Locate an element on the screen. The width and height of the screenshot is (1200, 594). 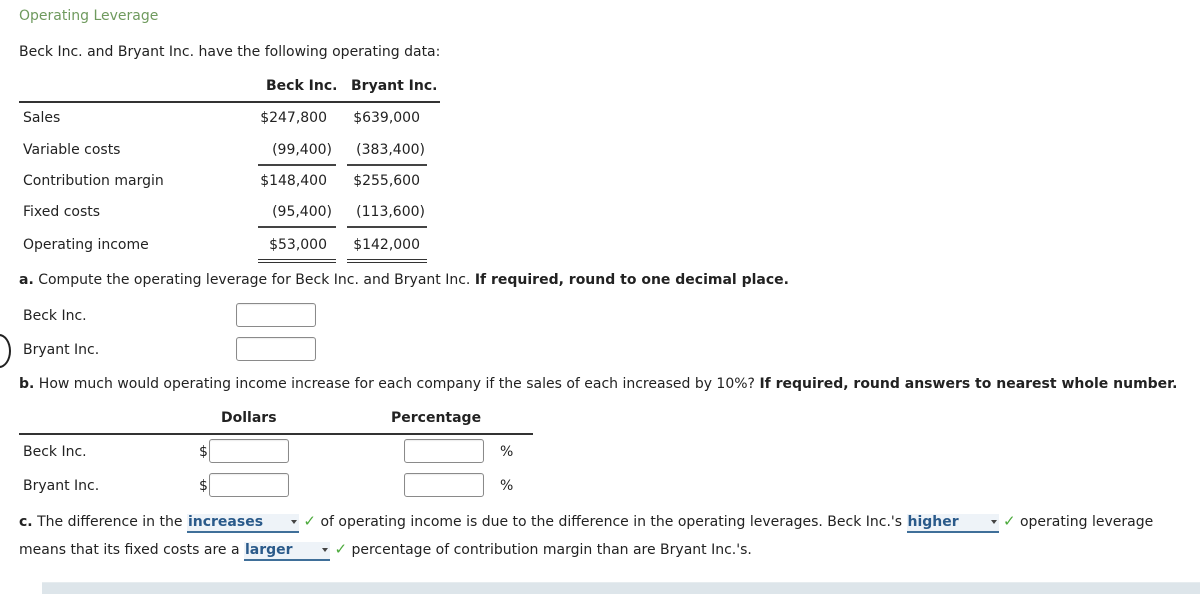
partial-circle-marker is located at coordinates (5, 351).